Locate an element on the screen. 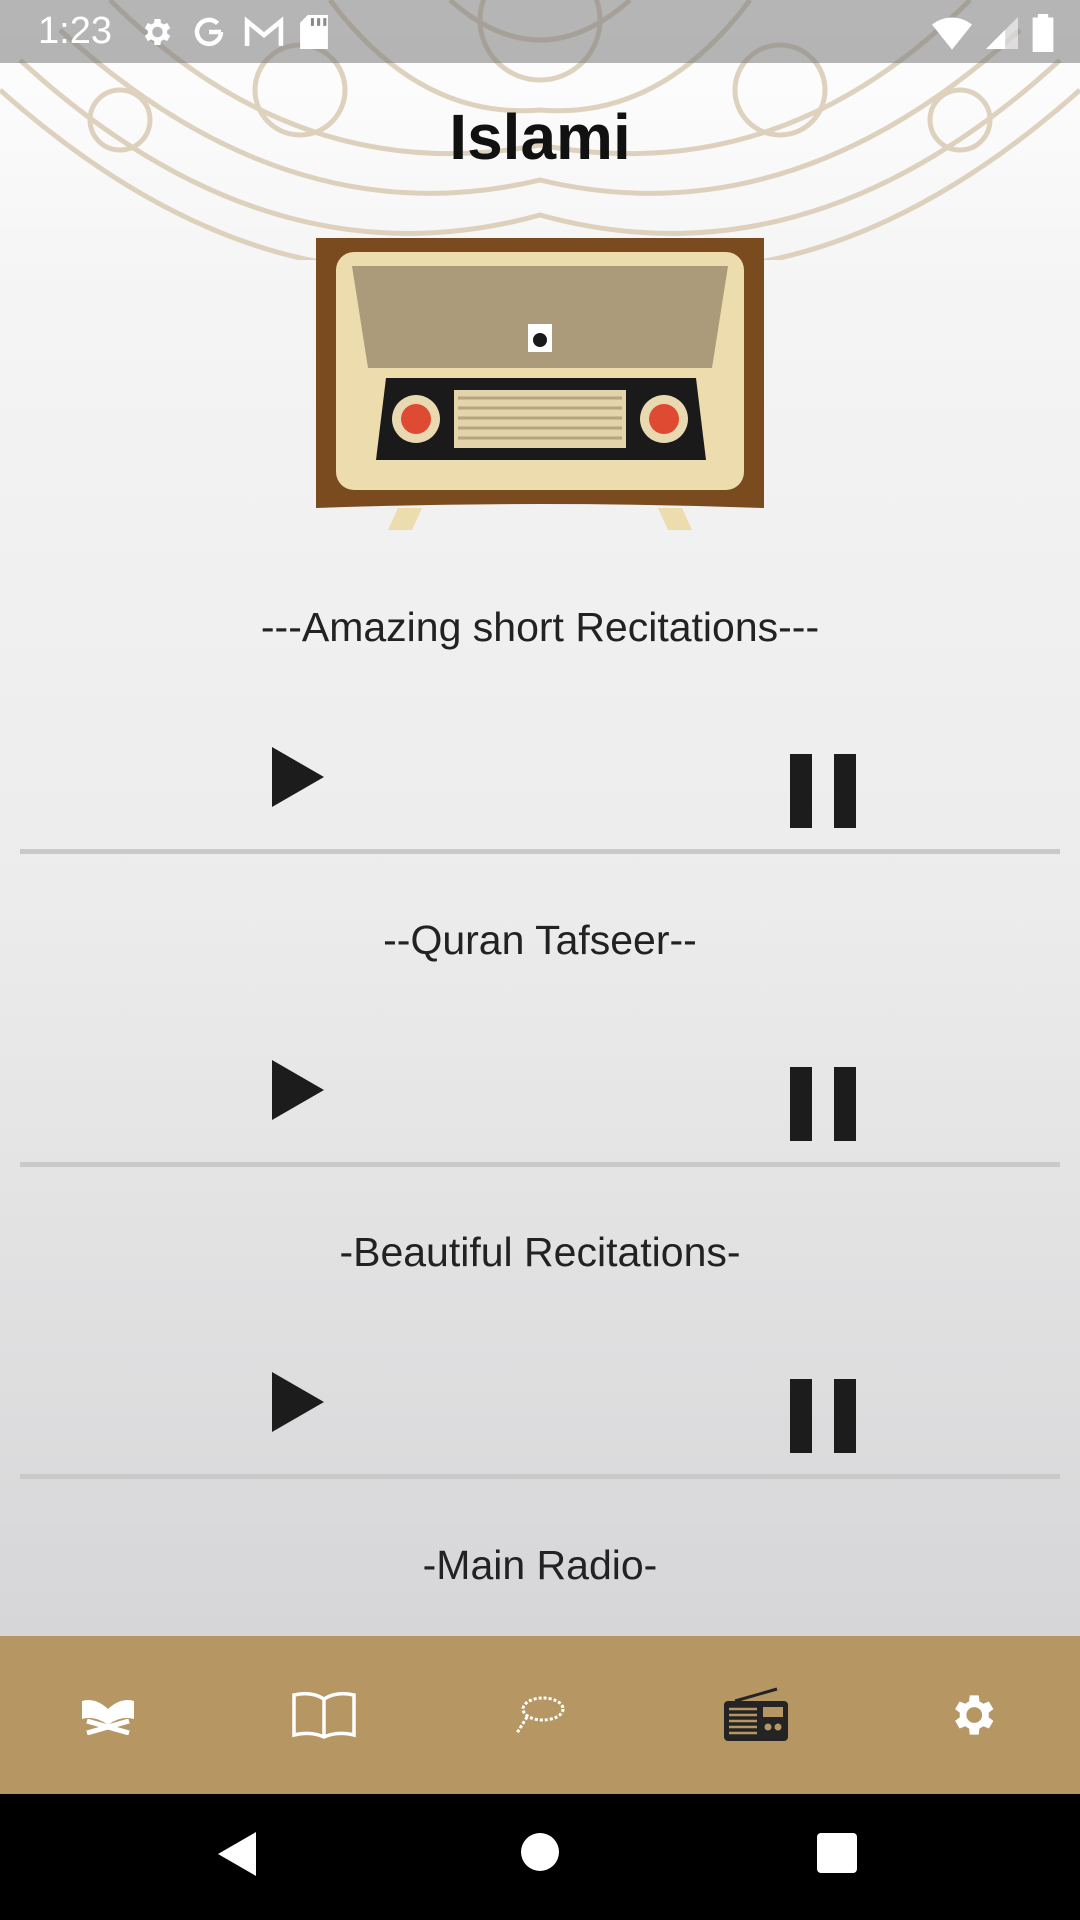  station-title: -Main Radio- is located at coordinates (540, 1565).